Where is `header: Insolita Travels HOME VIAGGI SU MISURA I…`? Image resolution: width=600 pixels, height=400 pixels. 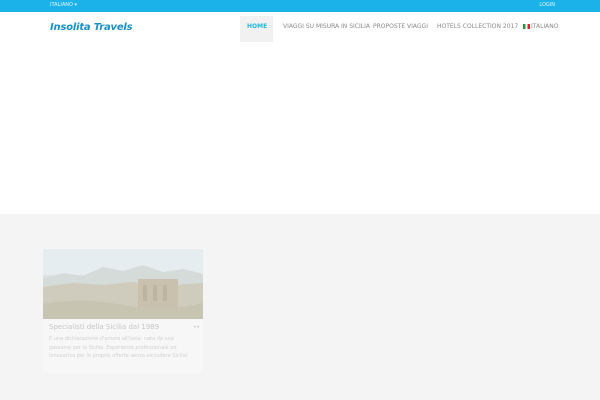 header: Insolita Travels HOME VIAGGI SU MISURA I… is located at coordinates (300, 27).